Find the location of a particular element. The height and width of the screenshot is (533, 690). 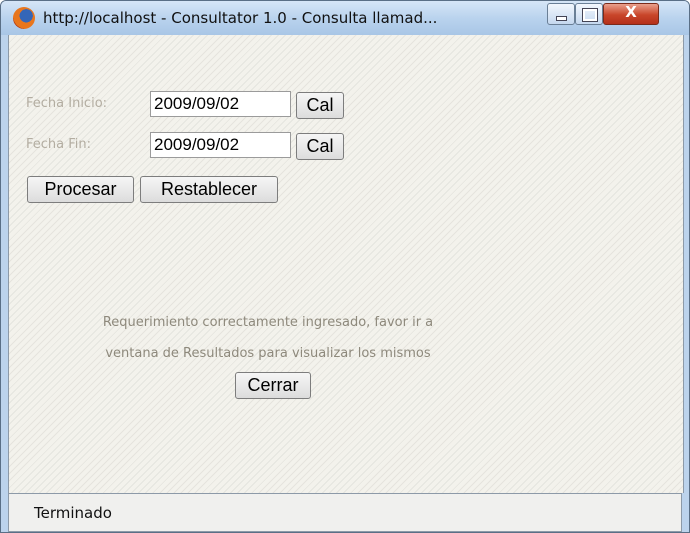

close-icon: X is located at coordinates (631, 12).